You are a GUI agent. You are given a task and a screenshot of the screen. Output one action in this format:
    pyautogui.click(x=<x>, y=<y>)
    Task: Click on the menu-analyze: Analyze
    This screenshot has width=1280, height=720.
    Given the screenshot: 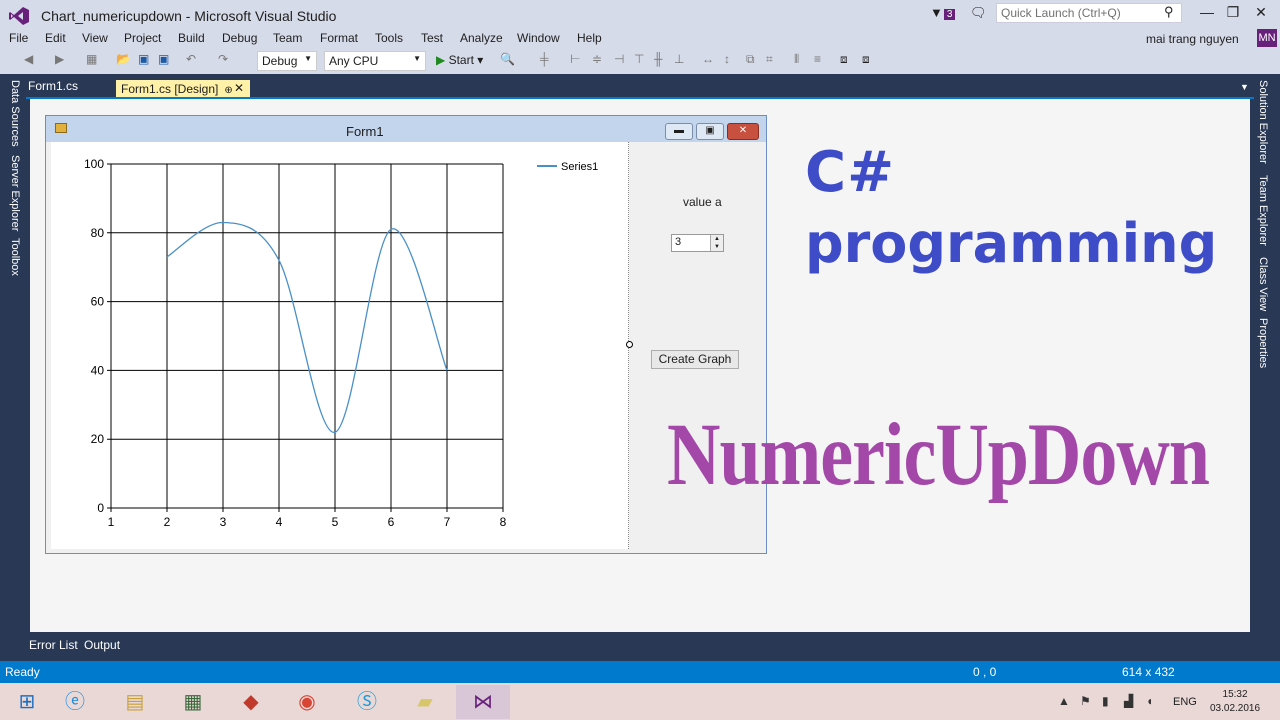 What is the action you would take?
    pyautogui.click(x=481, y=38)
    